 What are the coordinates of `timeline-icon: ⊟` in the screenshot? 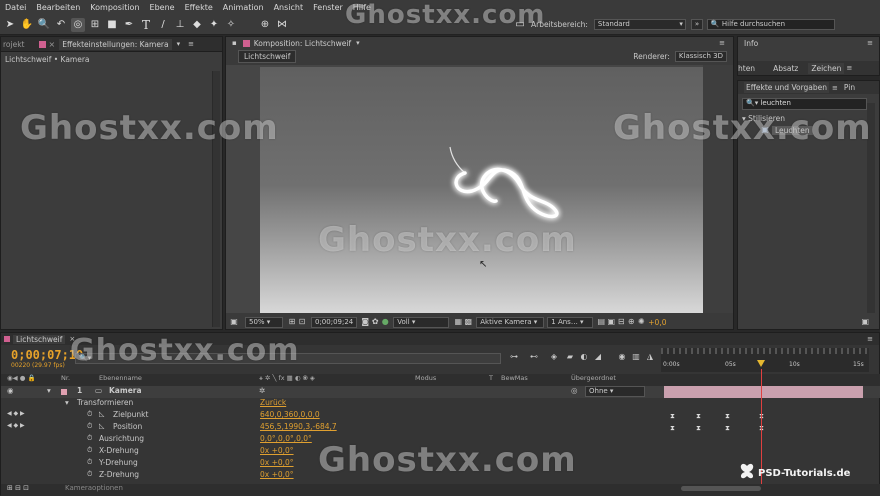 It's located at (621, 322).